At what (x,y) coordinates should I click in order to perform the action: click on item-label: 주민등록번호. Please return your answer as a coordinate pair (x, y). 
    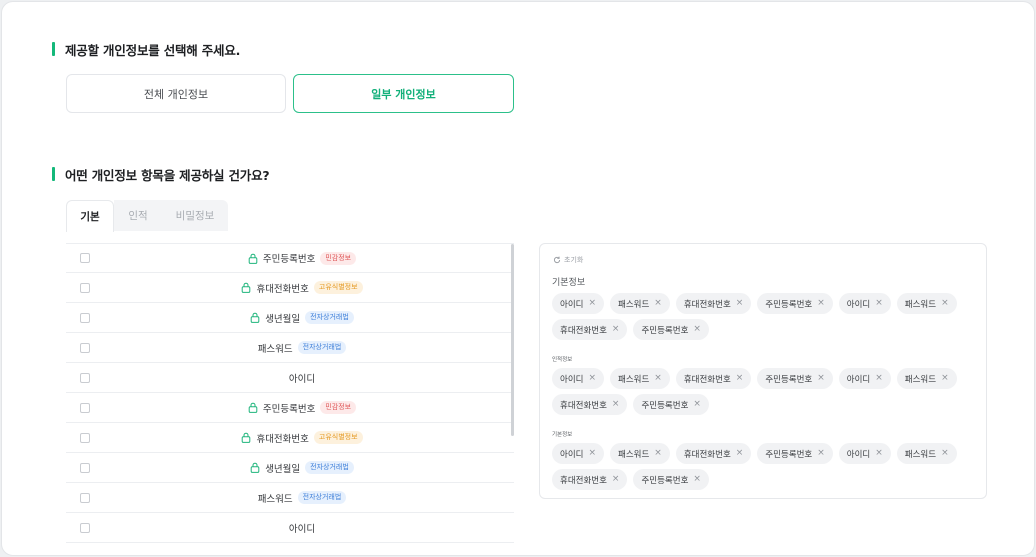
    Looking at the image, I should click on (289, 409).